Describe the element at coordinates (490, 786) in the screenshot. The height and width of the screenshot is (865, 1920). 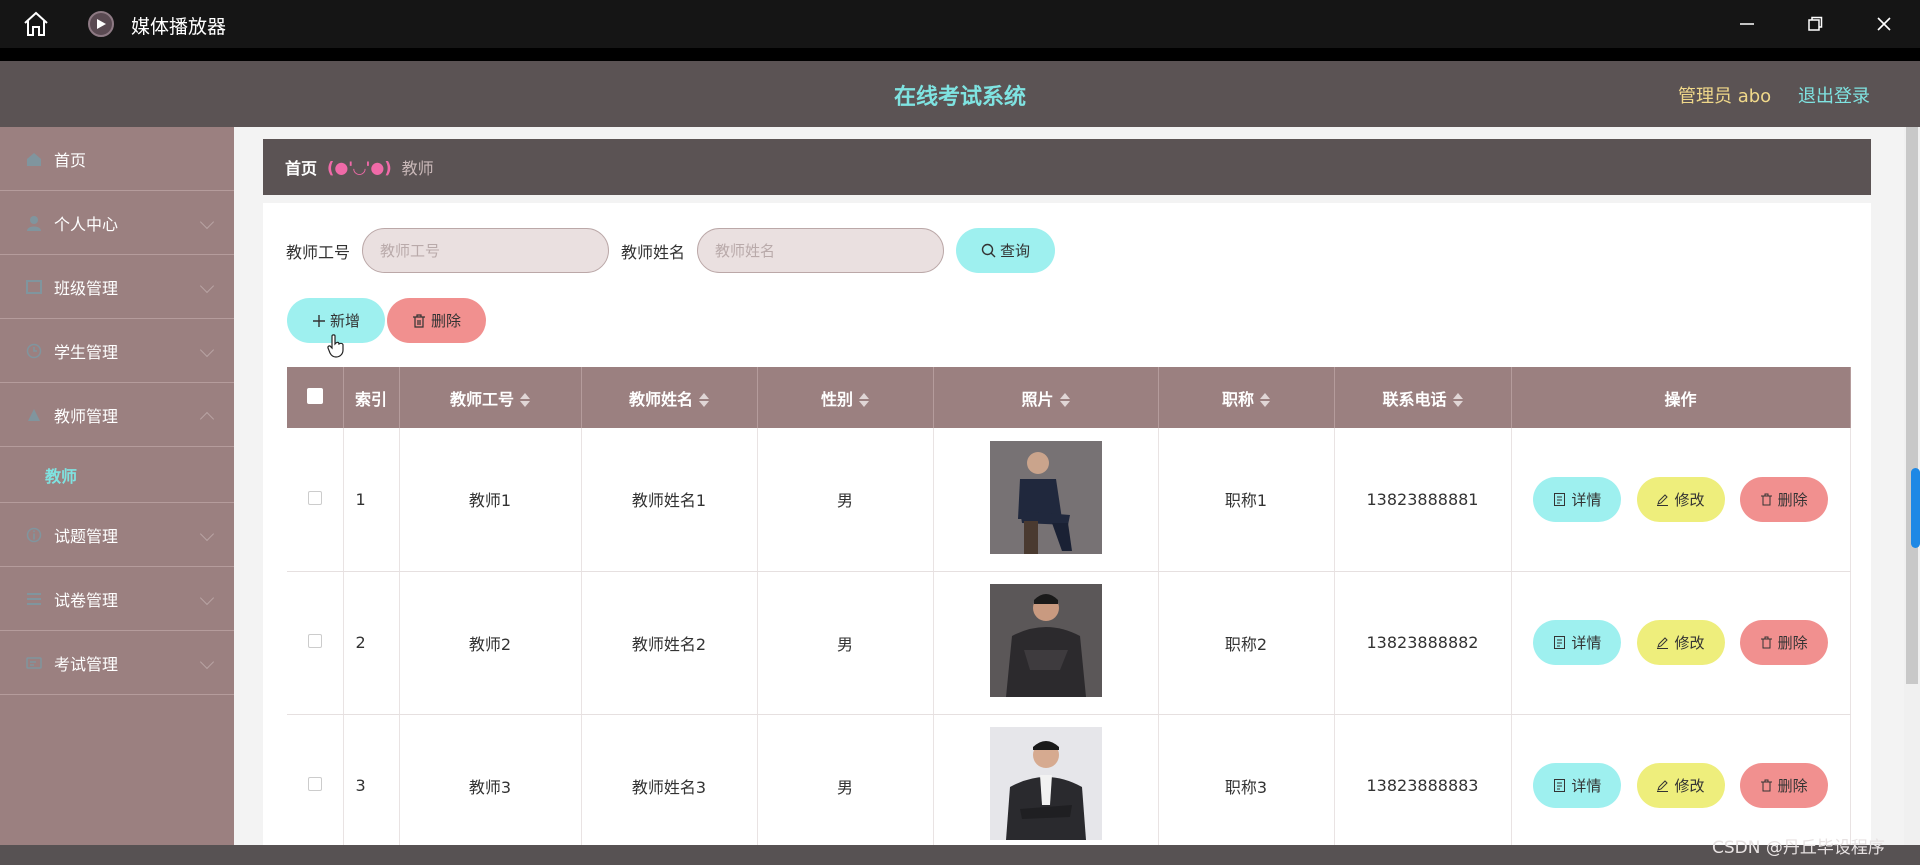
I see `cell-teacher-id: 教师3` at that location.